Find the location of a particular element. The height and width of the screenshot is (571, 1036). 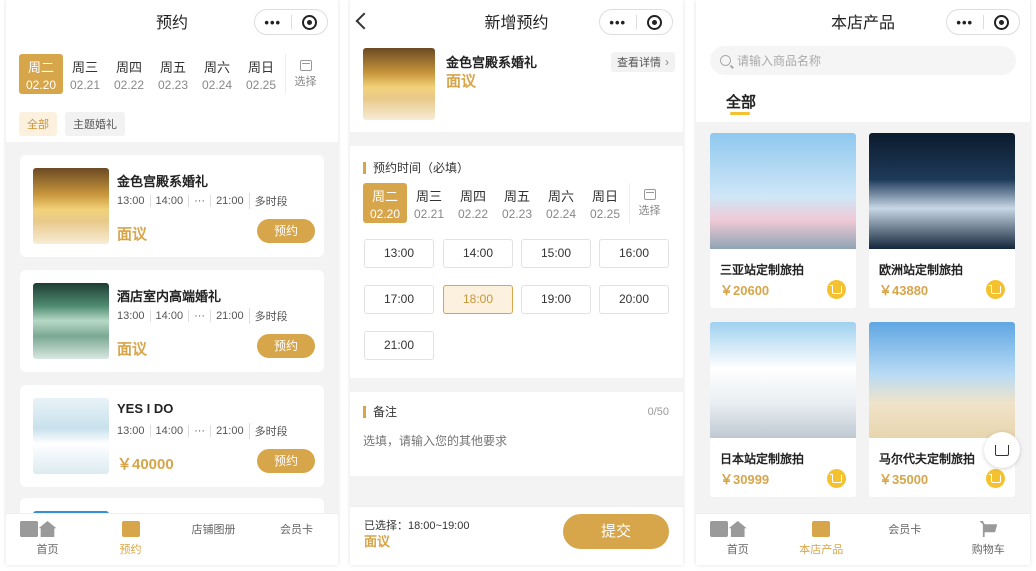

time-slots: 13:00 14:00 ··· 21:00 多时段 is located at coordinates (205, 316).